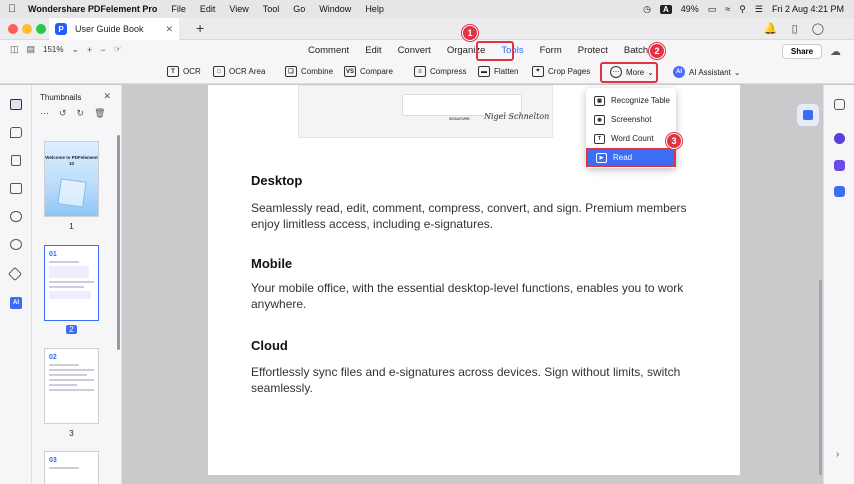  Describe the element at coordinates (674, 141) in the screenshot. I see `step-badge-3: 3` at that location.